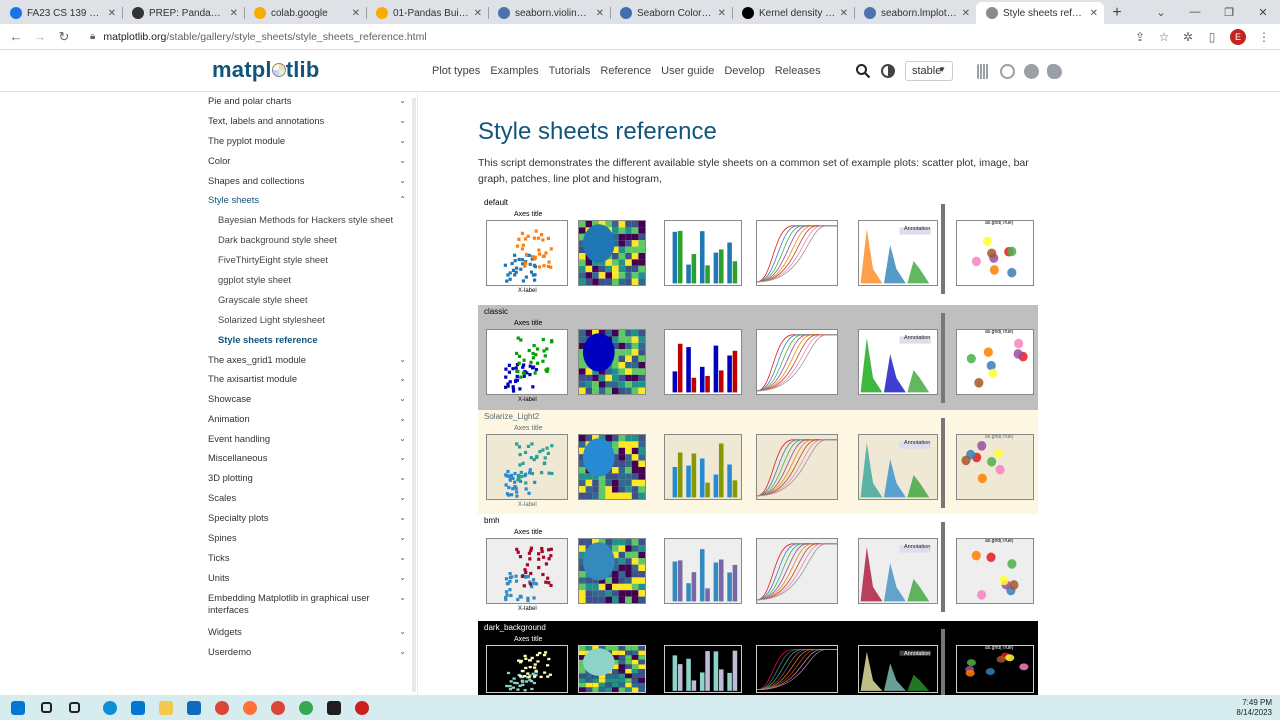 The width and height of the screenshot is (1280, 720). I want to click on theme-toggle-icon, so click(888, 71).